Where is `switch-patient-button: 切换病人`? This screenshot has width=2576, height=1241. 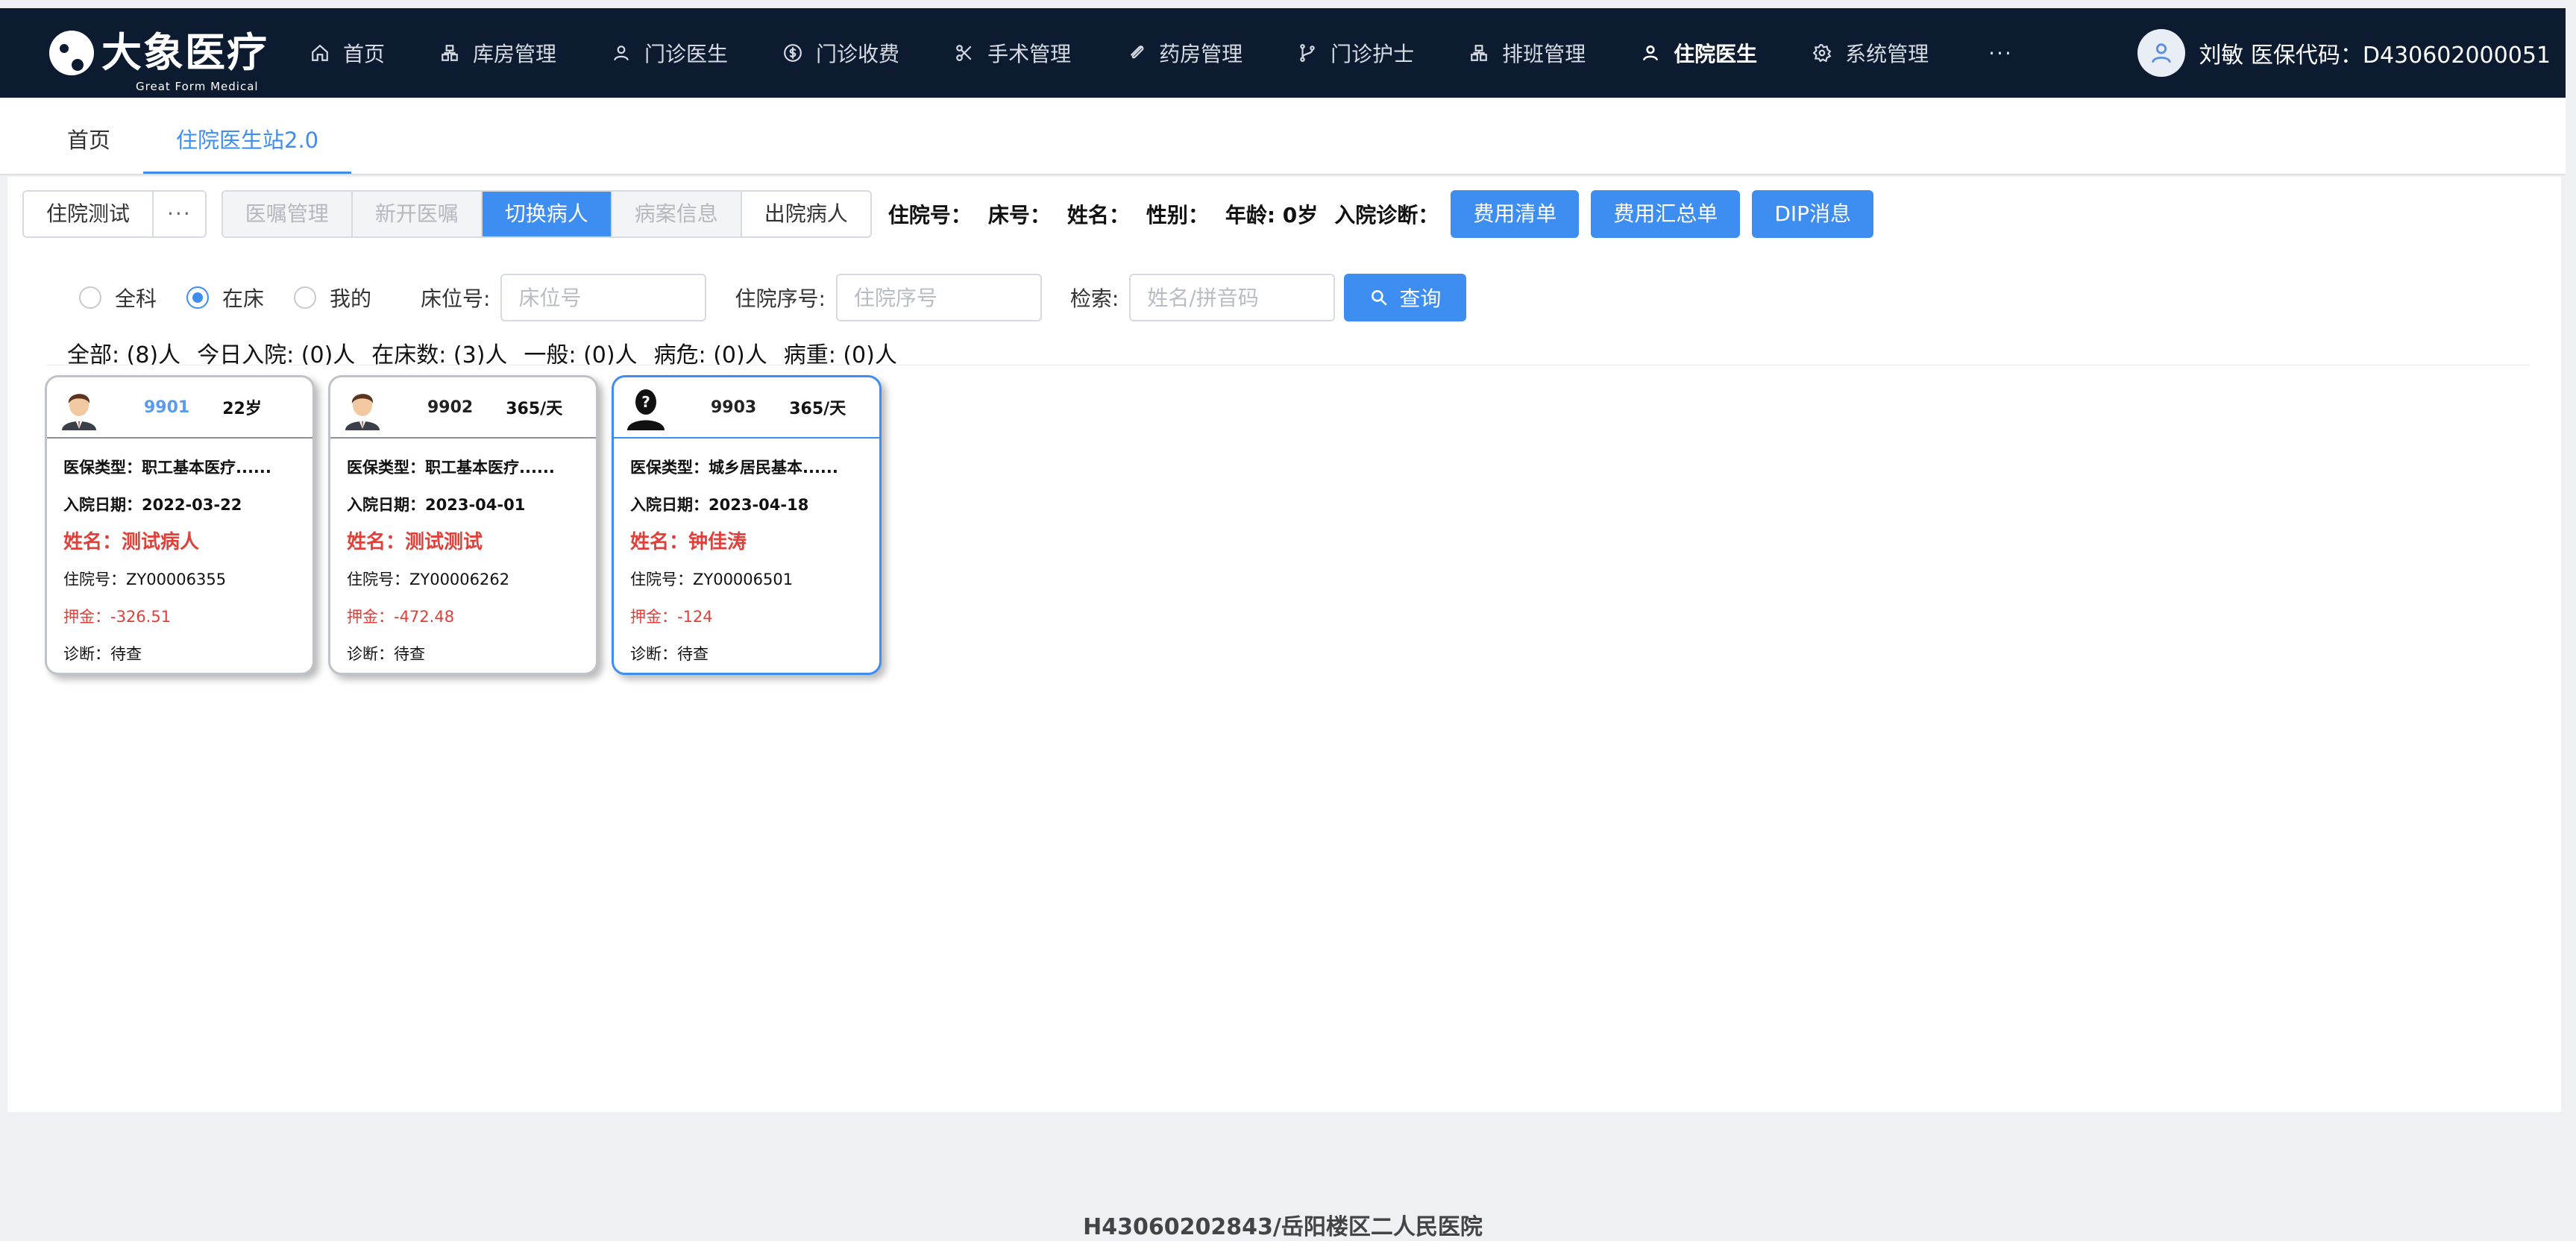 switch-patient-button: 切换病人 is located at coordinates (545, 214).